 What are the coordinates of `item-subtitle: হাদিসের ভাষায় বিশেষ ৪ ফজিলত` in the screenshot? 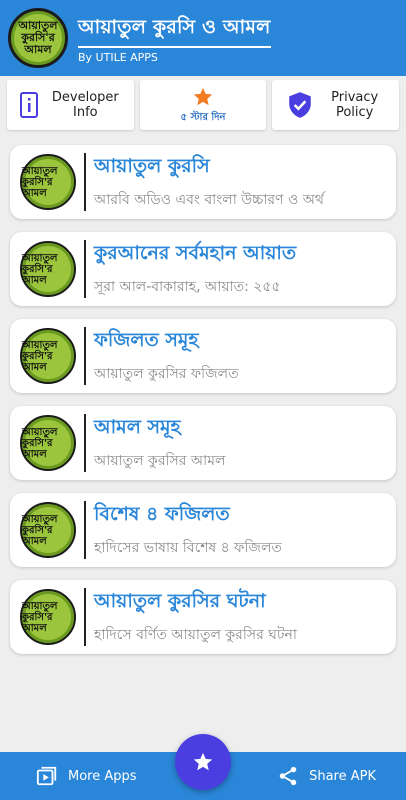 It's located at (188, 548).